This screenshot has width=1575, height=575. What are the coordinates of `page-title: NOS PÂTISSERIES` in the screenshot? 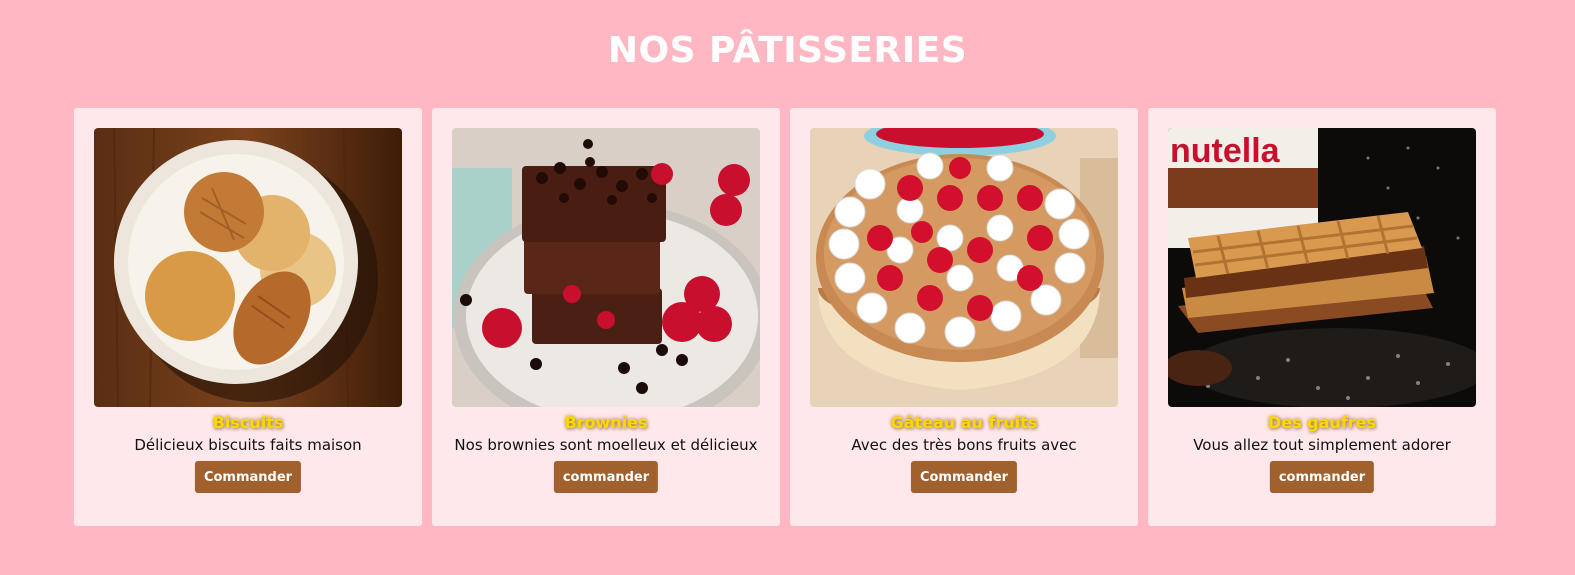 It's located at (787, 50).